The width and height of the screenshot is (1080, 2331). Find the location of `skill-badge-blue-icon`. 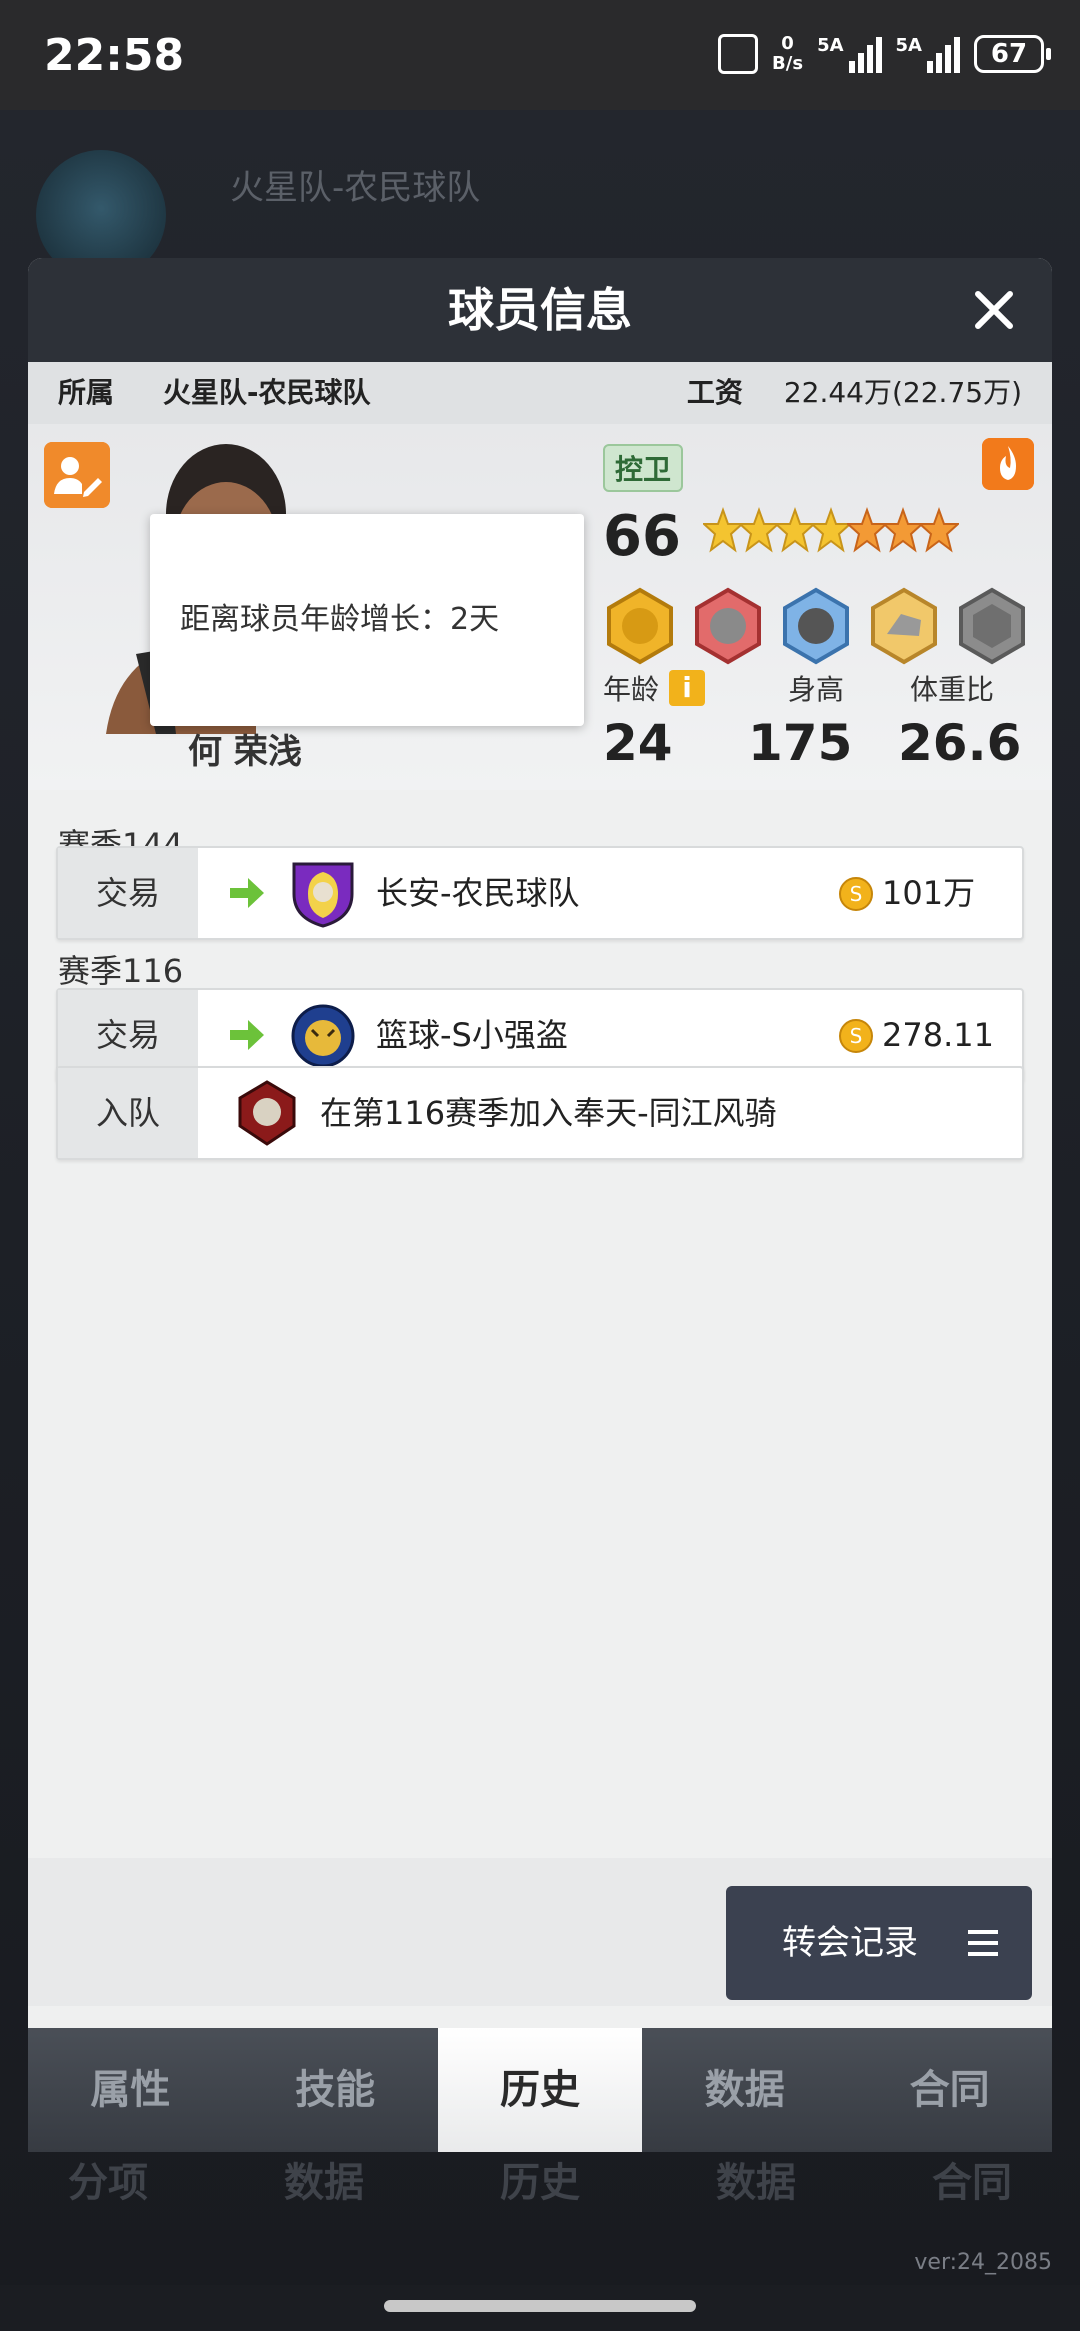

skill-badge-blue-icon is located at coordinates (816, 626).